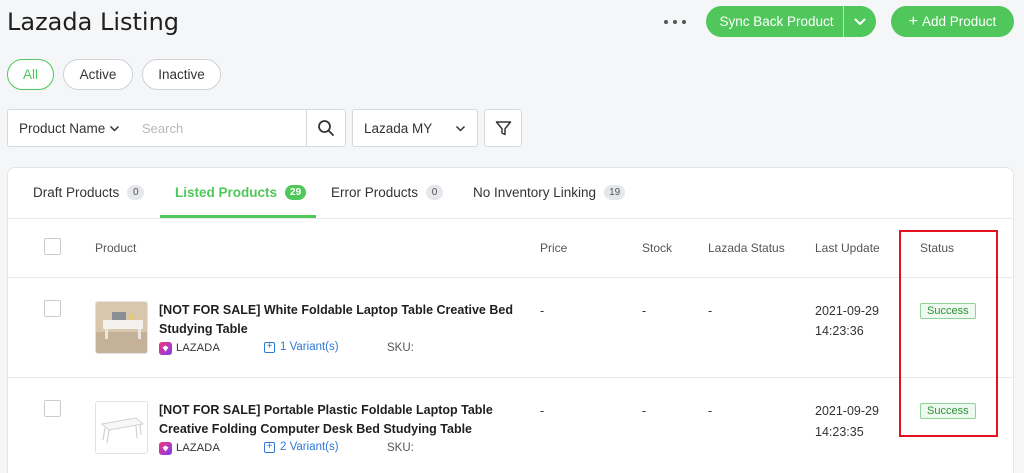 Image resolution: width=1024 pixels, height=473 pixels. I want to click on variant-link: + 2 Variant(s), so click(301, 447).